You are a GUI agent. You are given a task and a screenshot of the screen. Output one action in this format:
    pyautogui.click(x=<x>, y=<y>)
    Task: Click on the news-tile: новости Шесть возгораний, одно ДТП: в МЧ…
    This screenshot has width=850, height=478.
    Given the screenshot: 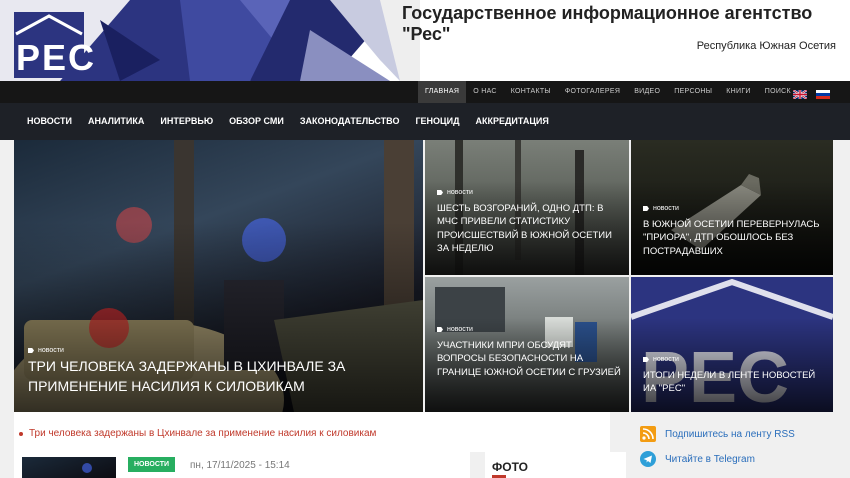 What is the action you would take?
    pyautogui.click(x=527, y=207)
    